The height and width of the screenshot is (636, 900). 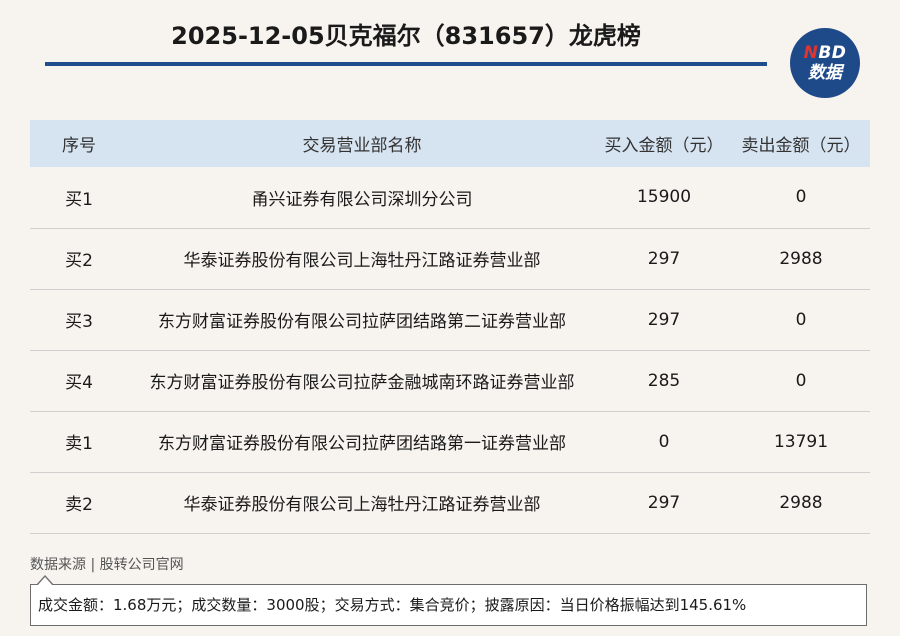 What do you see at coordinates (79, 198) in the screenshot?
I see `cell-rank: 买1` at bounding box center [79, 198].